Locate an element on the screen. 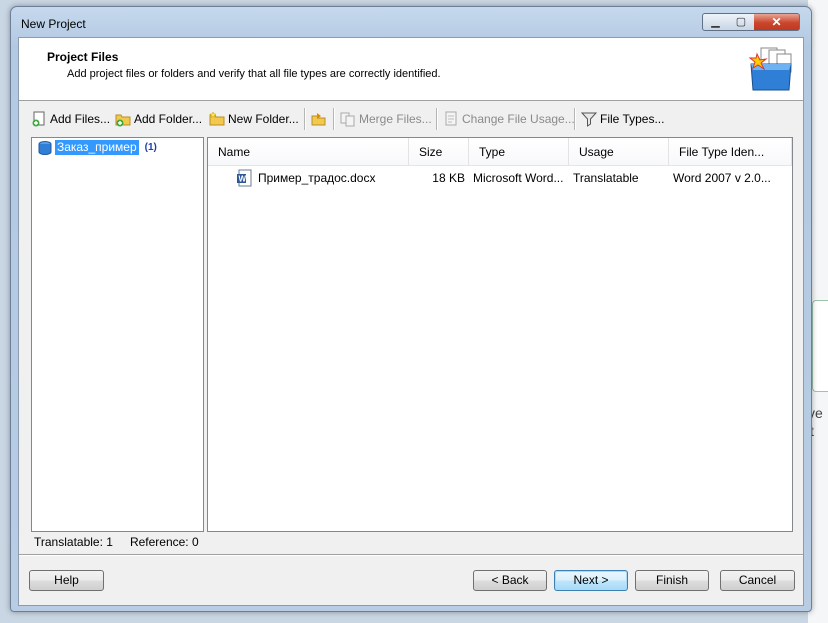 The image size is (828, 623). window-title: New Project is located at coordinates (53, 24).